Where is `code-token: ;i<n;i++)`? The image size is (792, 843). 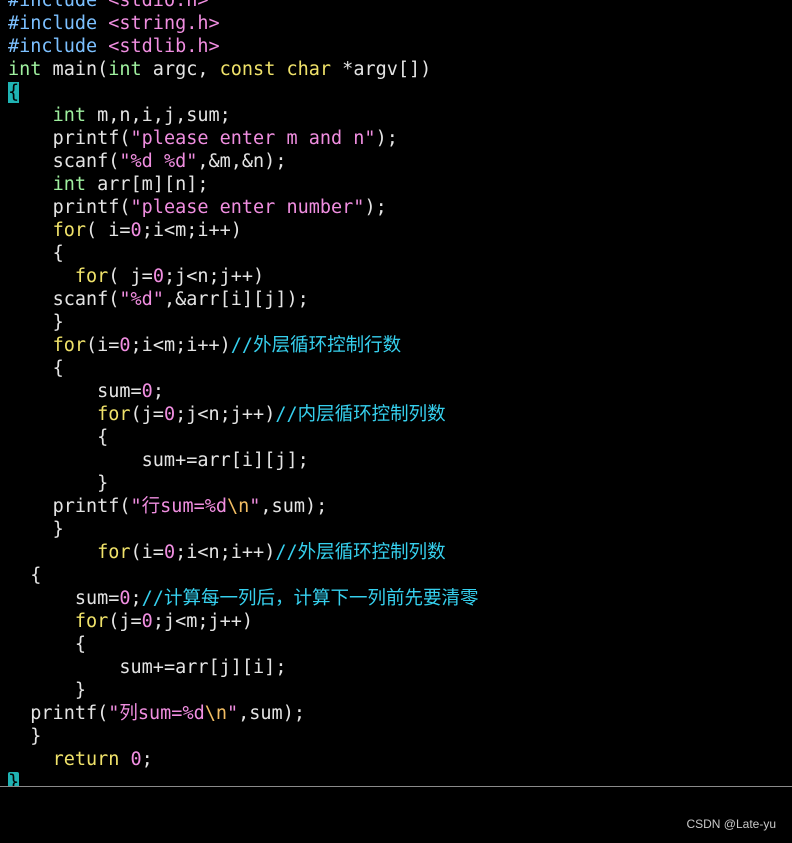 code-token: ;i<n;i++) is located at coordinates (225, 552).